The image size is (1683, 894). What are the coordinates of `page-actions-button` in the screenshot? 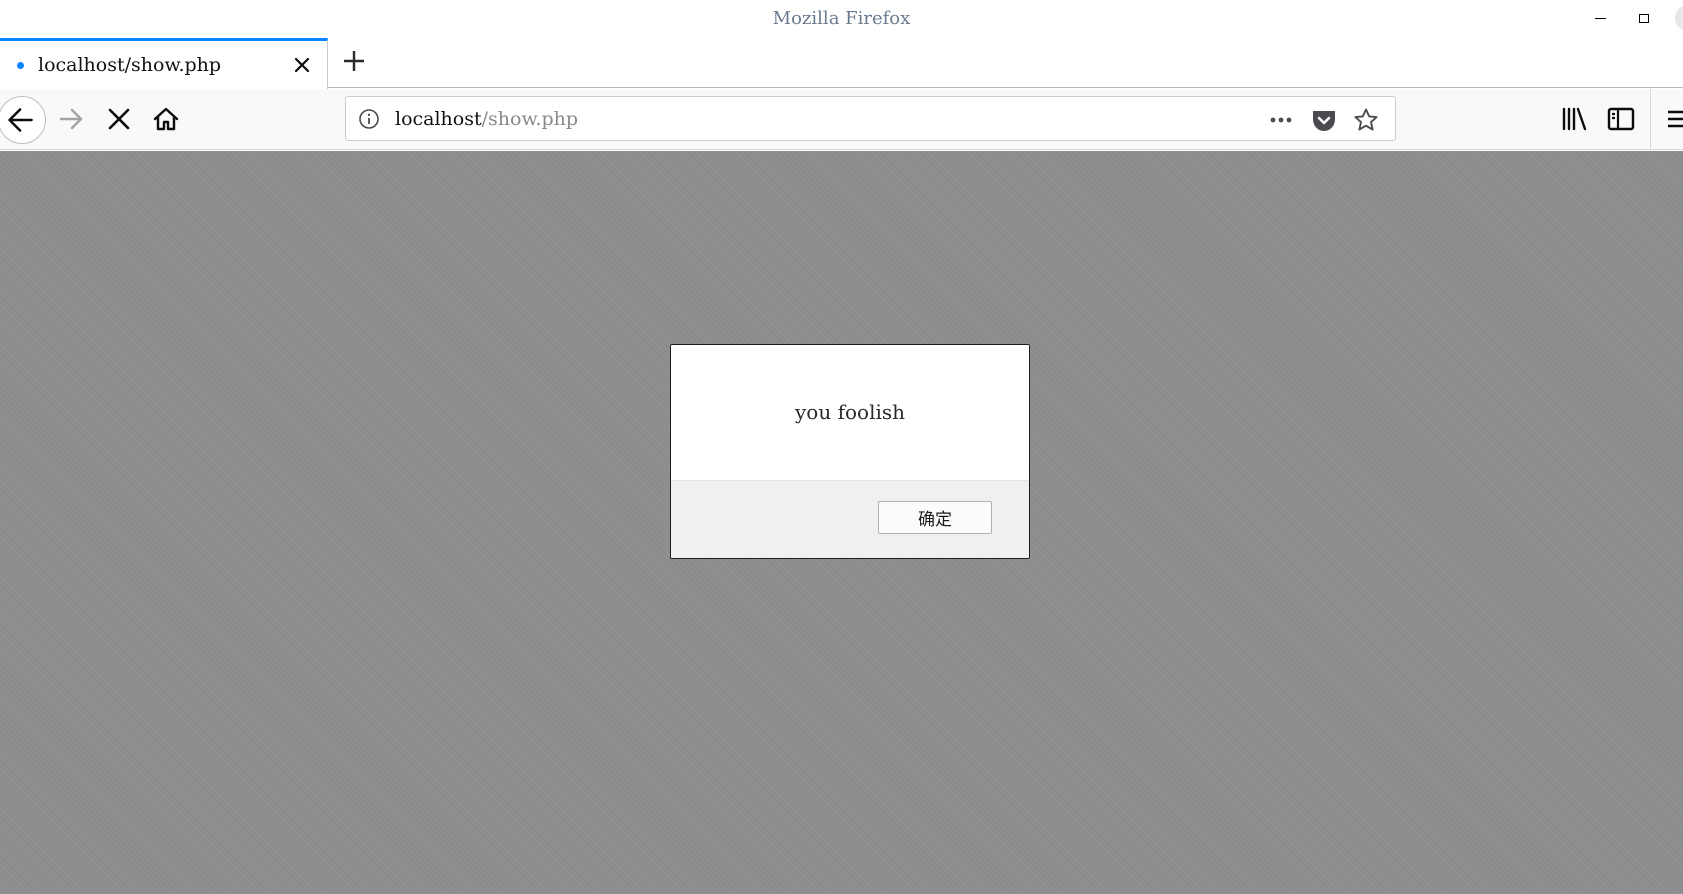 It's located at (1281, 120).